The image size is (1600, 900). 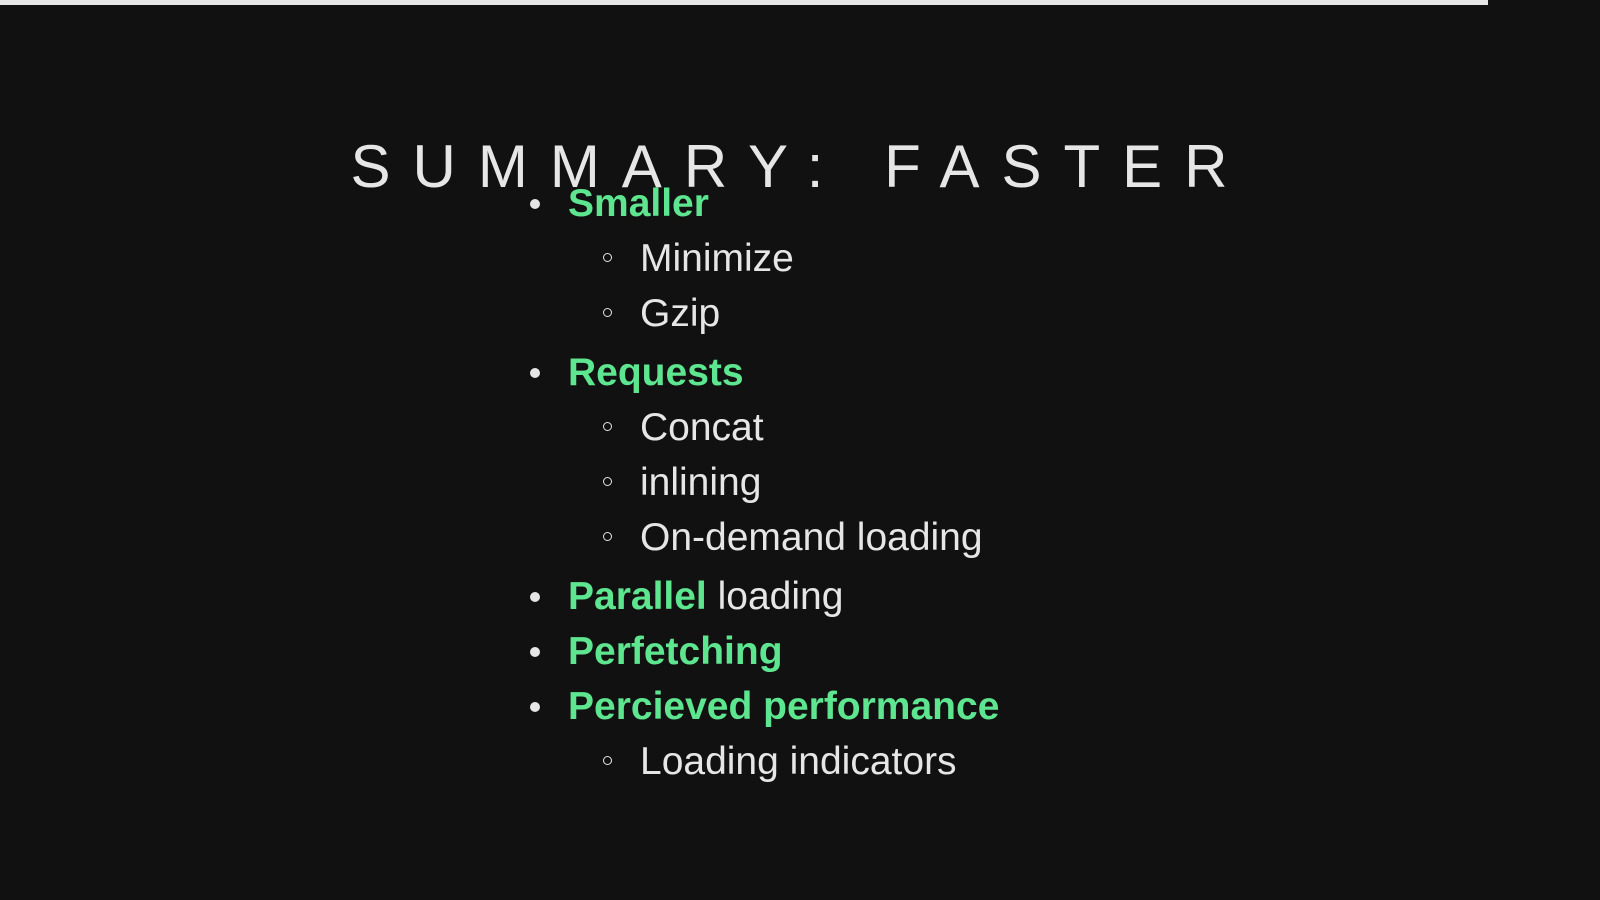 What do you see at coordinates (764, 203) in the screenshot?
I see `bullet-item-smaller: Smaller` at bounding box center [764, 203].